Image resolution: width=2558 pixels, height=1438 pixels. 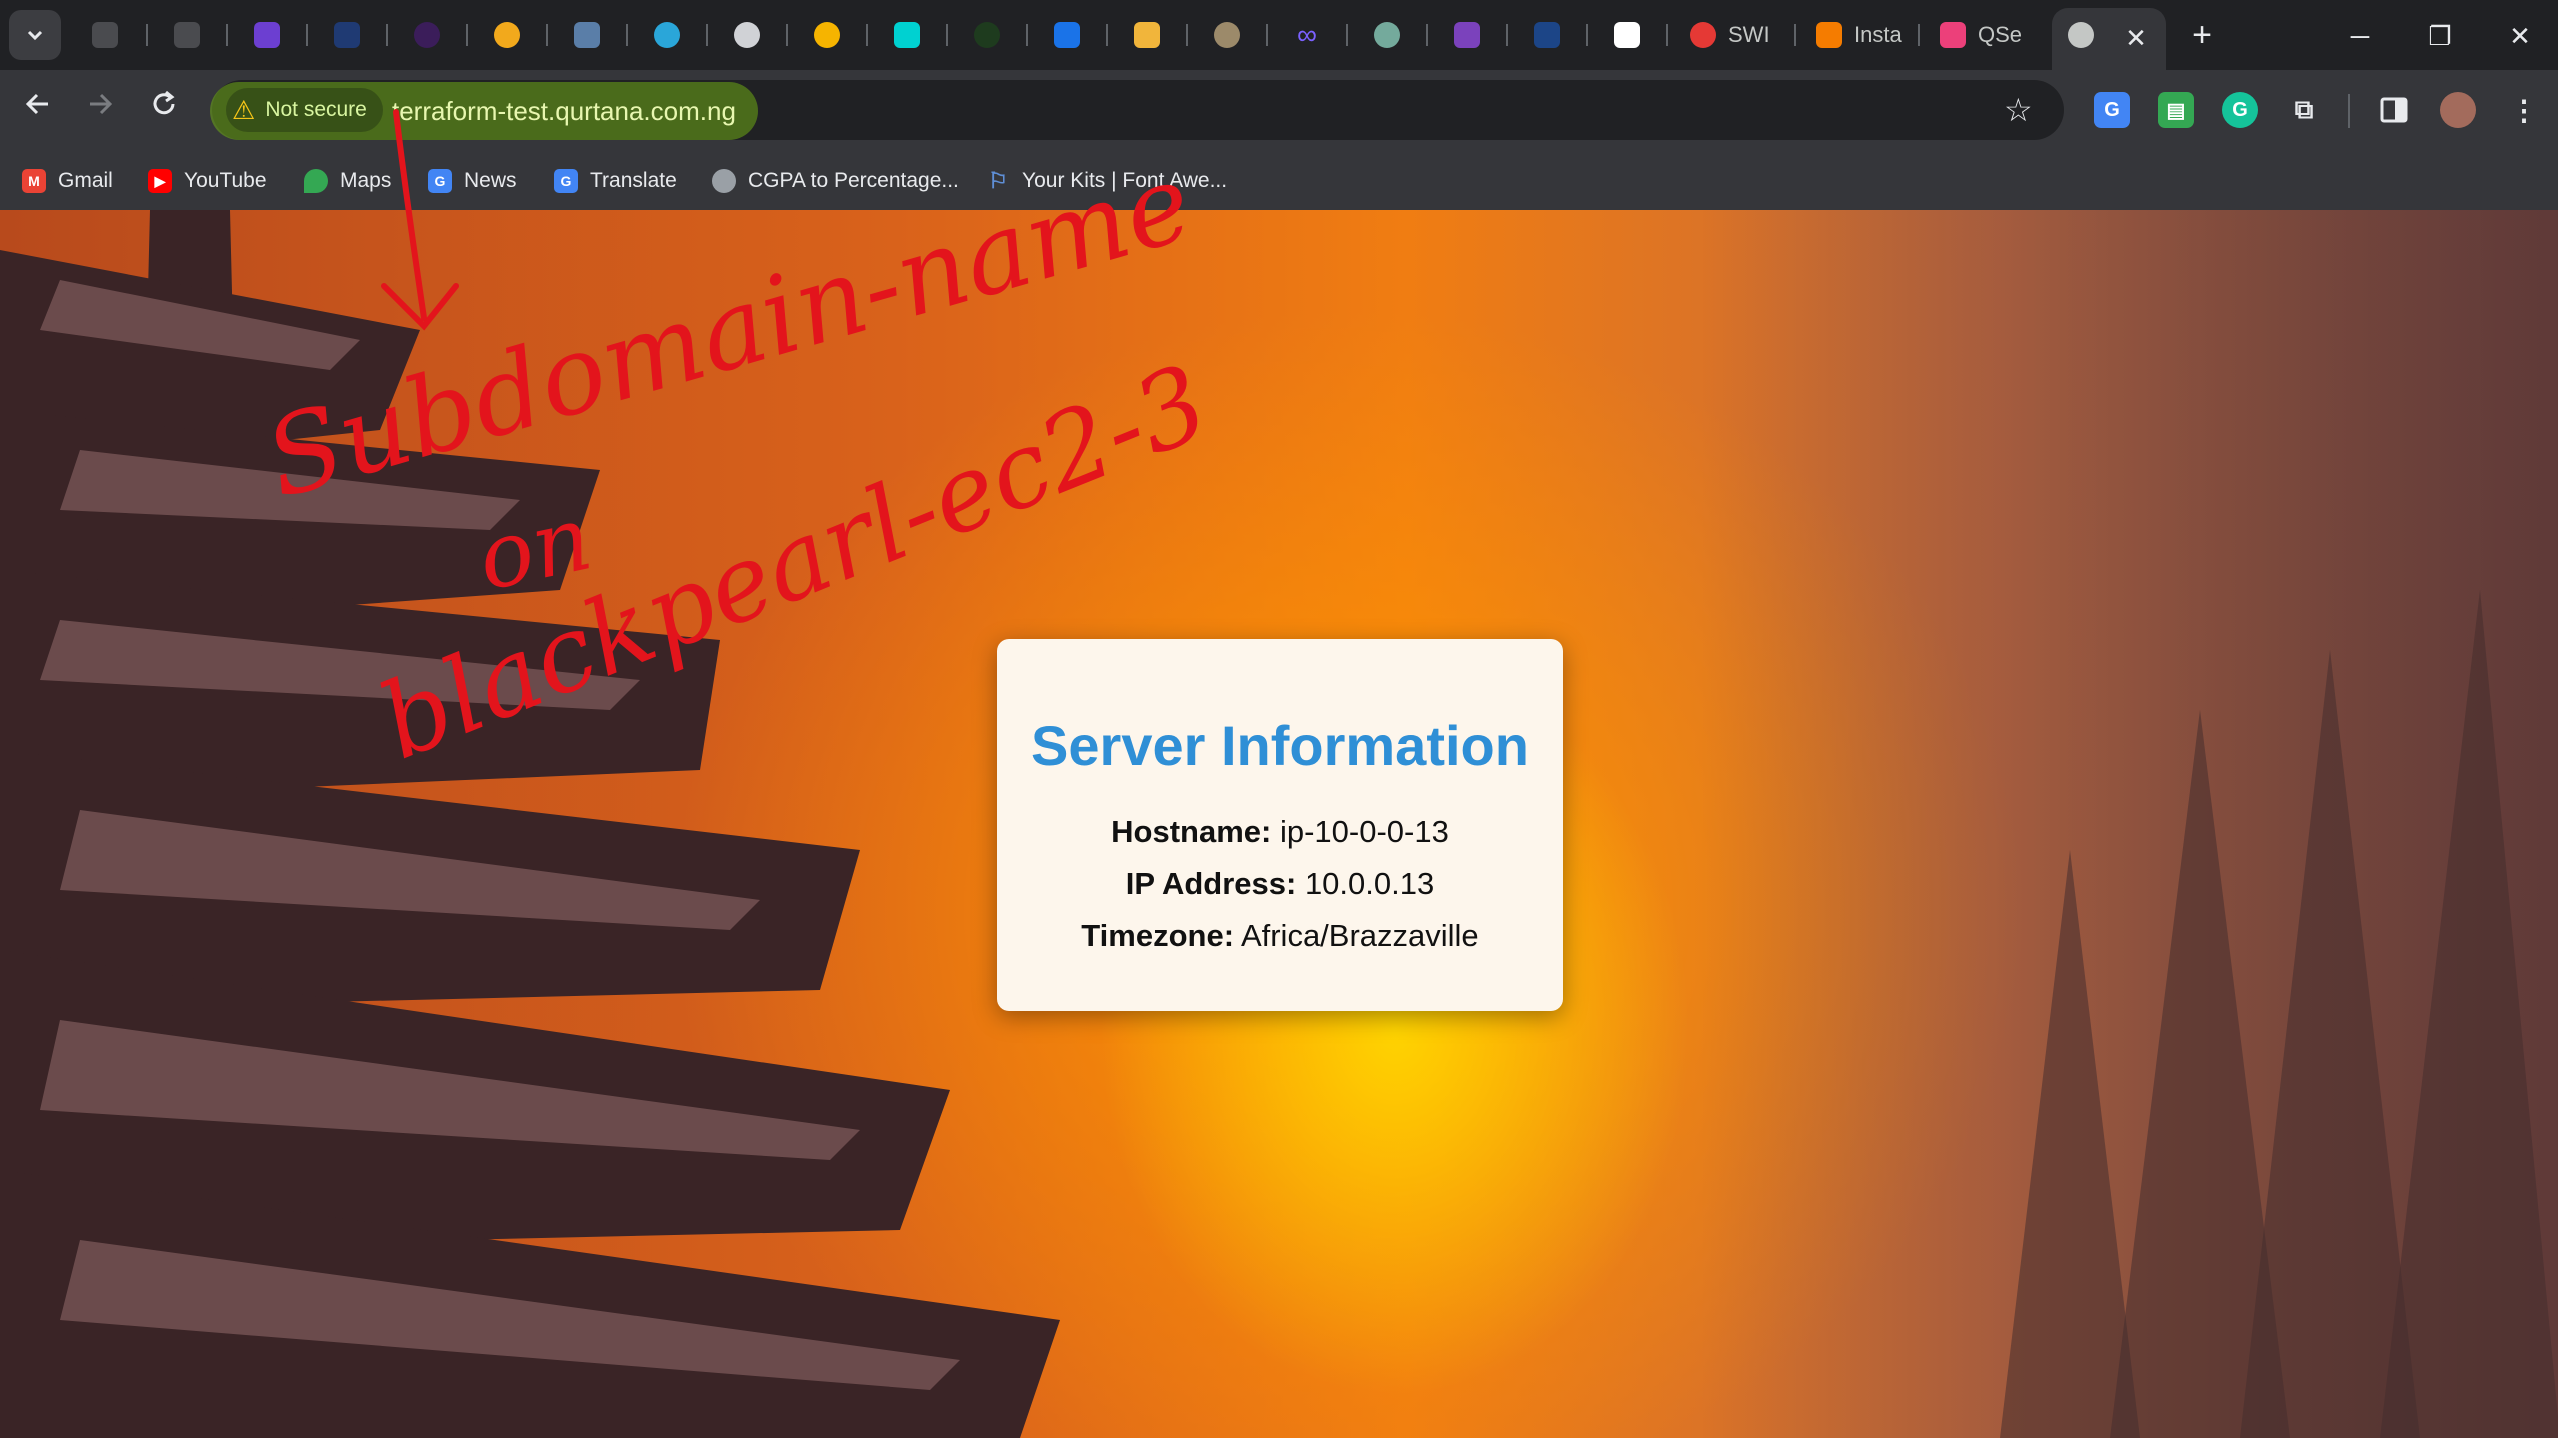 What do you see at coordinates (2136, 38) in the screenshot?
I see `close-tab-icon: ✕` at bounding box center [2136, 38].